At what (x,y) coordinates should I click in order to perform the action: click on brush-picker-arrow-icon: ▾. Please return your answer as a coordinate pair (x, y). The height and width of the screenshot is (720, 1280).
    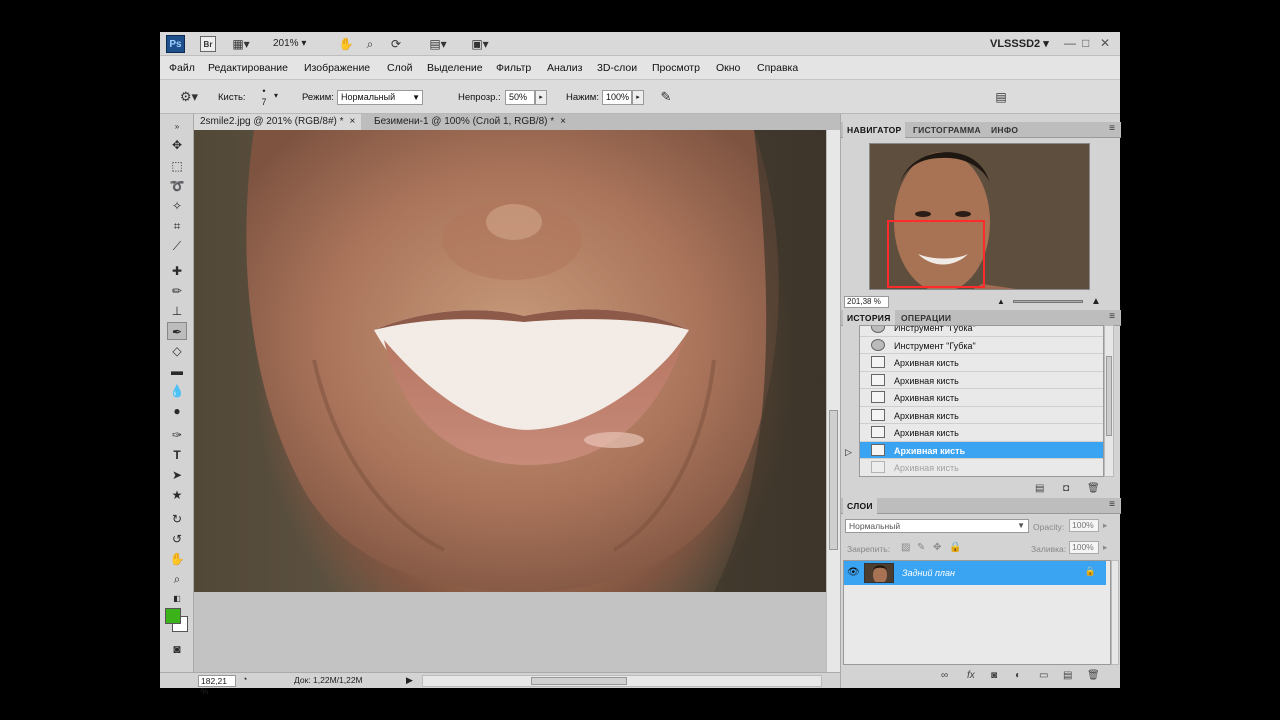
    Looking at the image, I should click on (276, 95).